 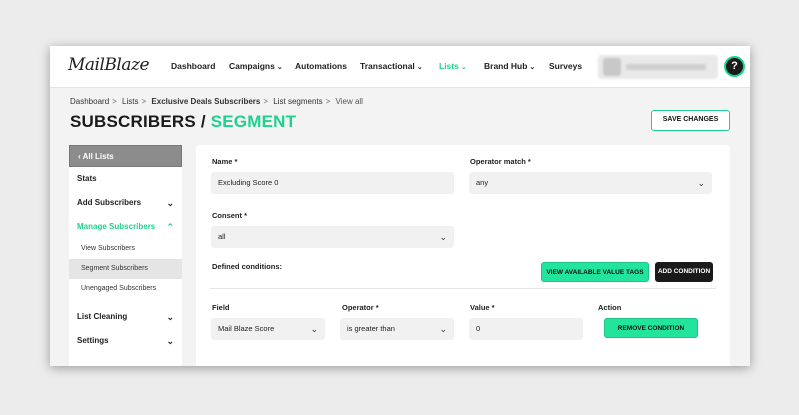 I want to click on nav-lists: Lists ⌄, so click(x=453, y=66).